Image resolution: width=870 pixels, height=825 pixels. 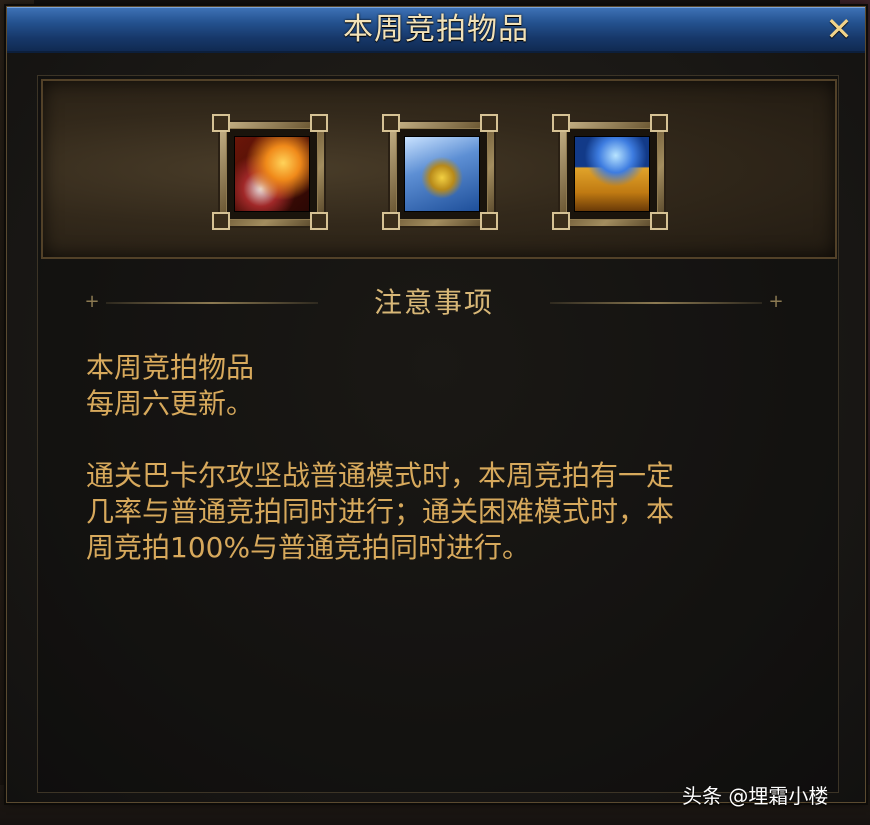 I want to click on treasure-chest-icon, so click(x=612, y=174).